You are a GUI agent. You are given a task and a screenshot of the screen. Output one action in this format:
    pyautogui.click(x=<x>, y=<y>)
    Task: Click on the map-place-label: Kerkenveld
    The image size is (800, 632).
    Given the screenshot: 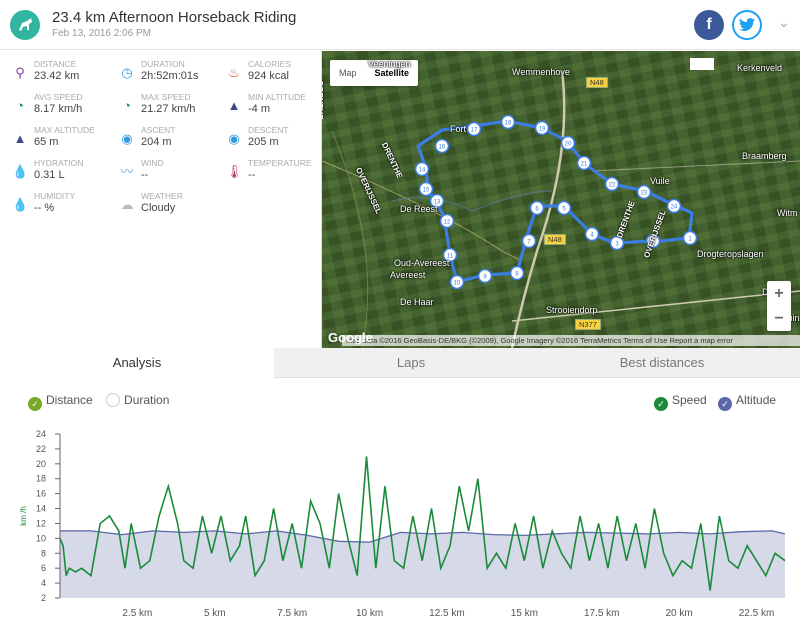 What is the action you would take?
    pyautogui.click(x=760, y=68)
    